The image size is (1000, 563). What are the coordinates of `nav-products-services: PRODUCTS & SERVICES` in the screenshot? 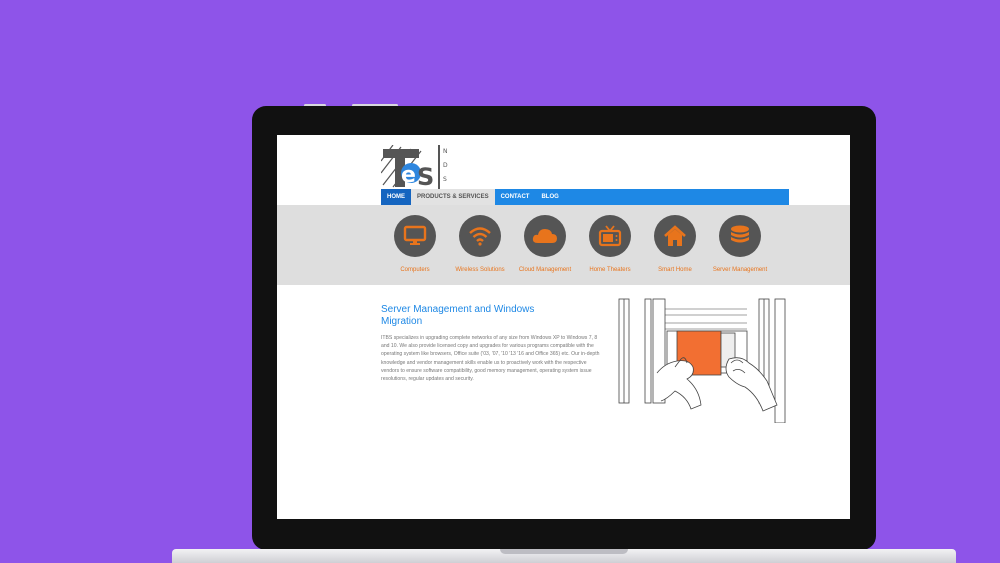 It's located at (453, 197).